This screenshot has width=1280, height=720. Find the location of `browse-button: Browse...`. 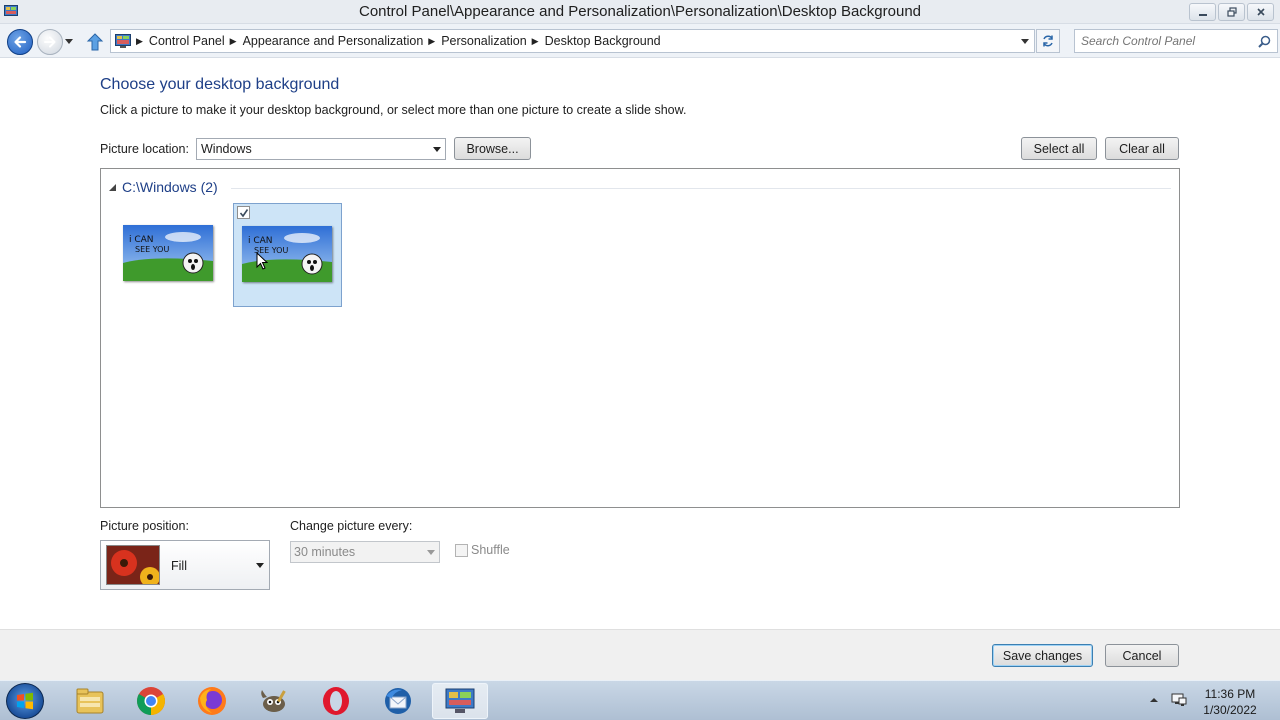

browse-button: Browse... is located at coordinates (492, 148).